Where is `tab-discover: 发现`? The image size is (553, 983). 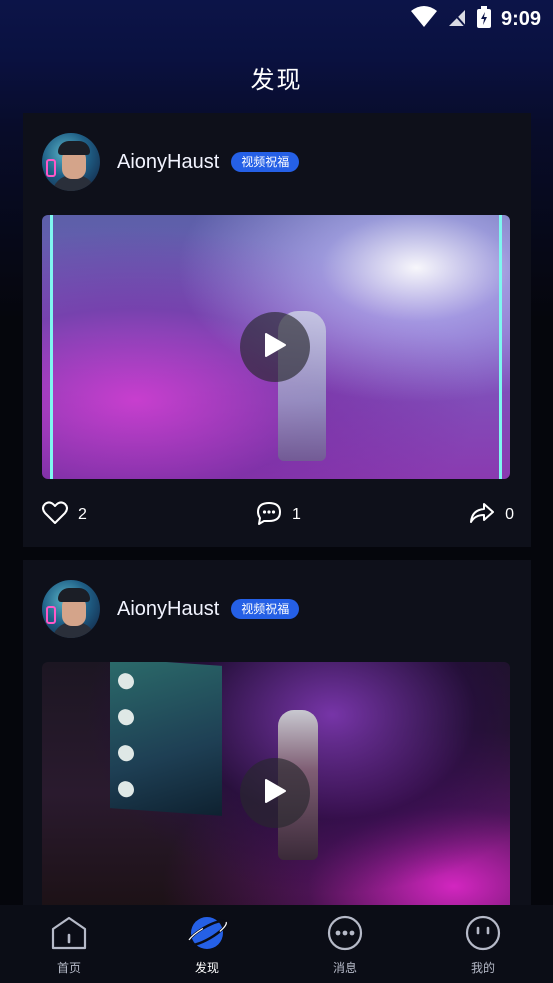
tab-discover: 发现 is located at coordinates (207, 947).